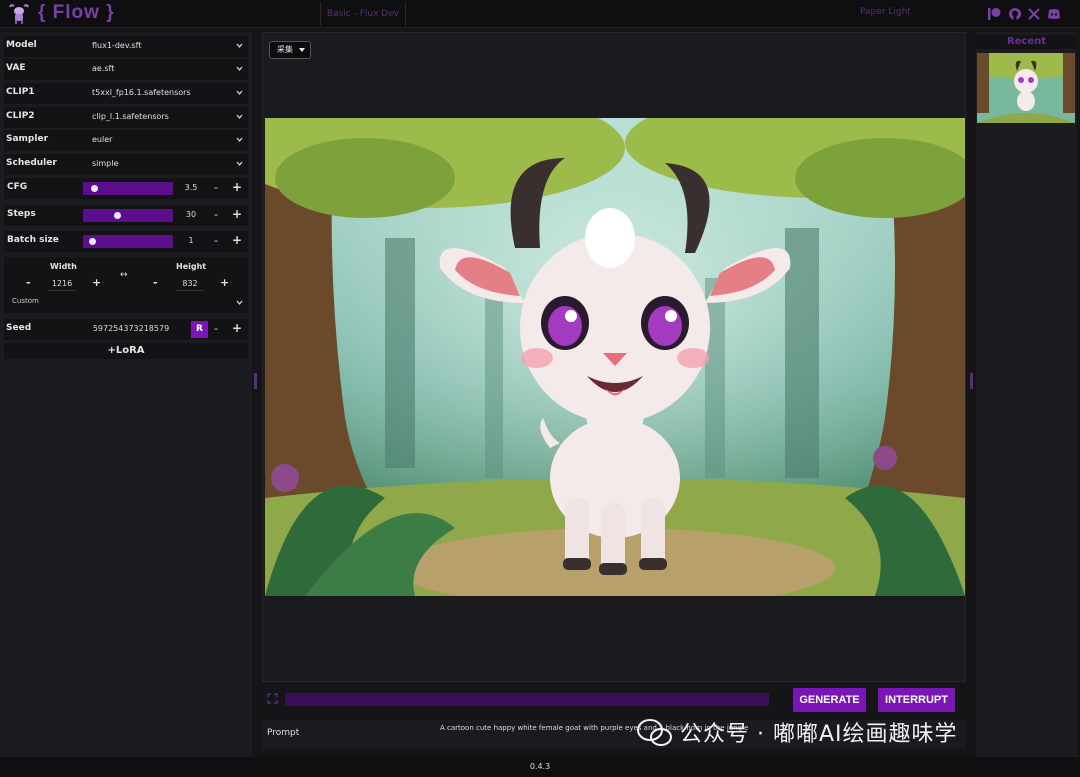 Image resolution: width=1080 pixels, height=777 pixels. What do you see at coordinates (191, 214) in the screenshot?
I see `steps-value: 30` at bounding box center [191, 214].